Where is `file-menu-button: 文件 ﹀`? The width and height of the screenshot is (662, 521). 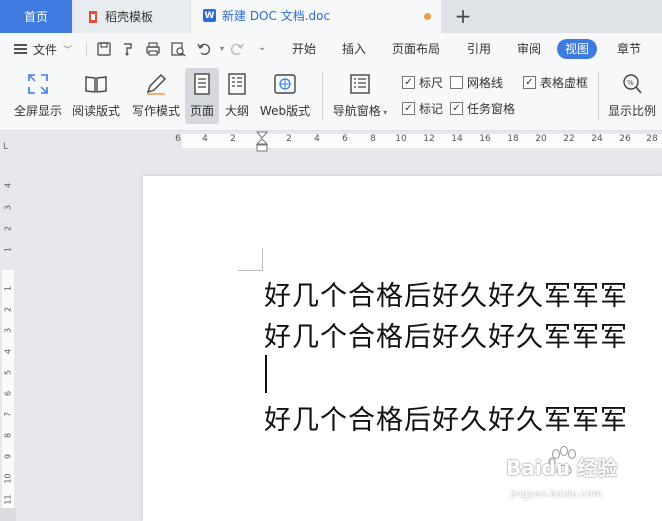 file-menu-button: 文件 ﹀ is located at coordinates (43, 49).